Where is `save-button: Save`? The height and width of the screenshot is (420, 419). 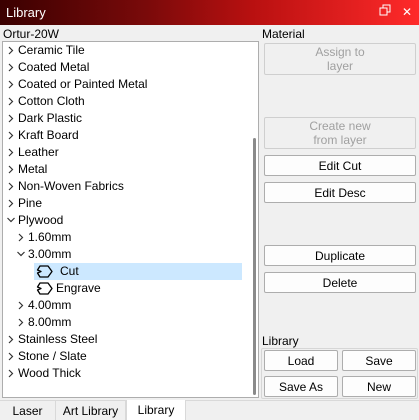
save-button: Save is located at coordinates (379, 360).